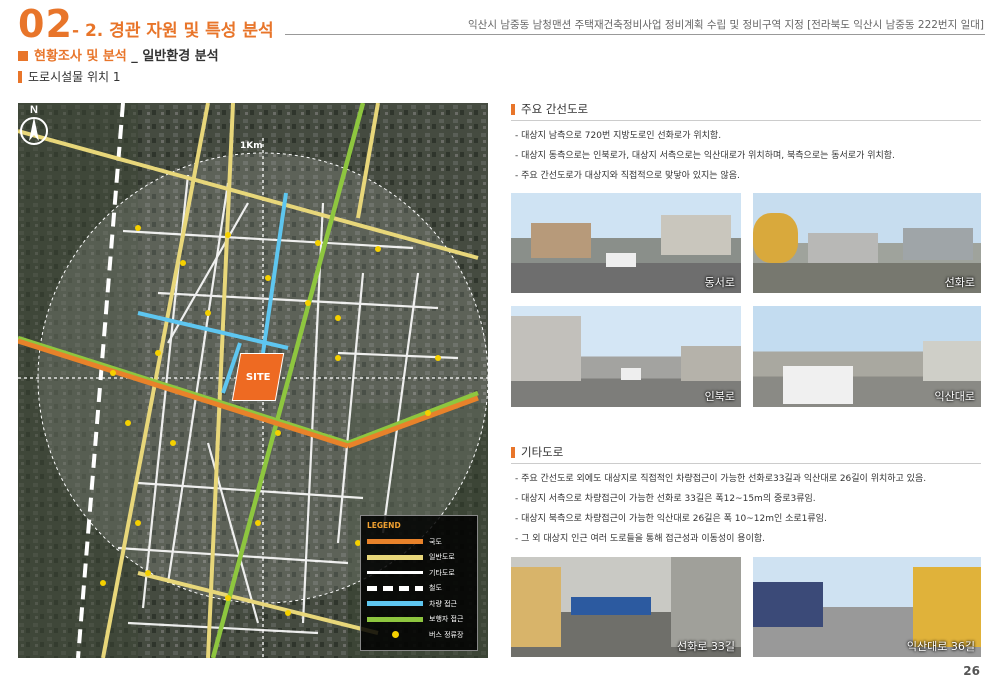  Describe the element at coordinates (395, 573) in the screenshot. I see `other-road-swatch` at that location.